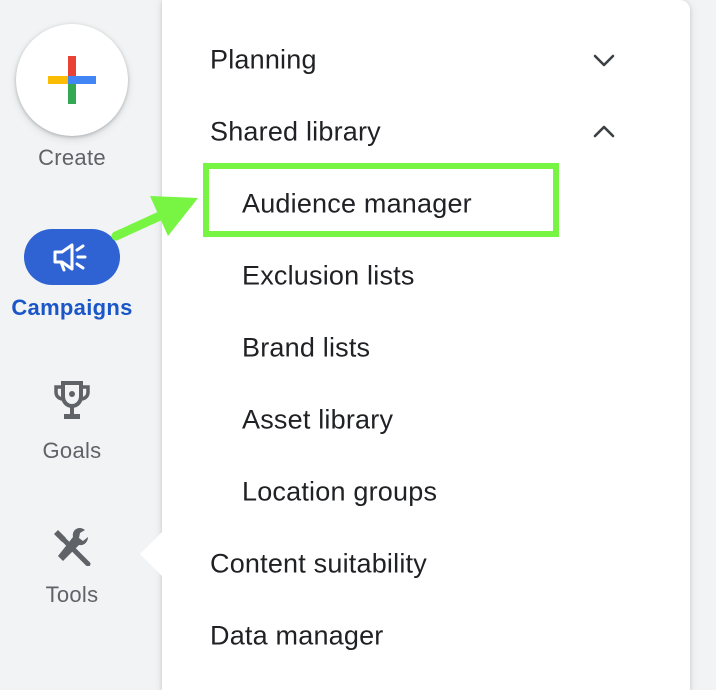  Describe the element at coordinates (72, 157) in the screenshot. I see `create-label: Create` at that location.